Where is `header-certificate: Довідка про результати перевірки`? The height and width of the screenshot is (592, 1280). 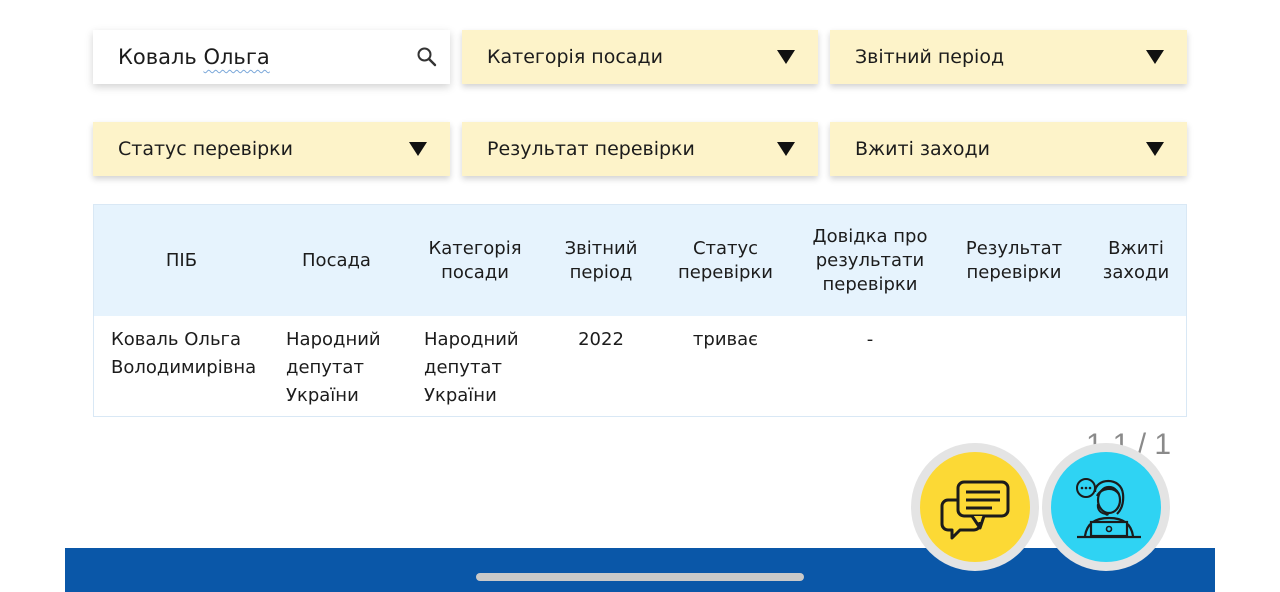
header-certificate: Довідка про результати перевірки is located at coordinates (870, 260).